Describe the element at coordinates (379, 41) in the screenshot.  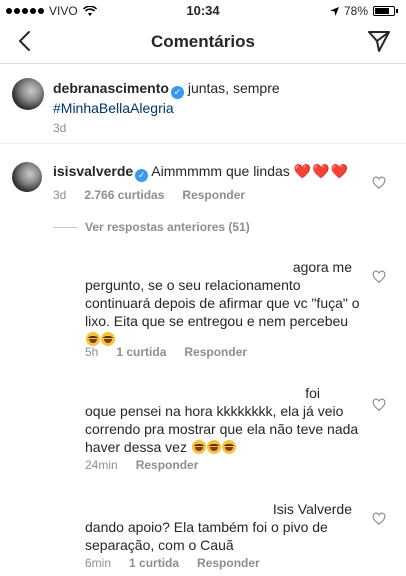
I see `direct-share-icon` at that location.